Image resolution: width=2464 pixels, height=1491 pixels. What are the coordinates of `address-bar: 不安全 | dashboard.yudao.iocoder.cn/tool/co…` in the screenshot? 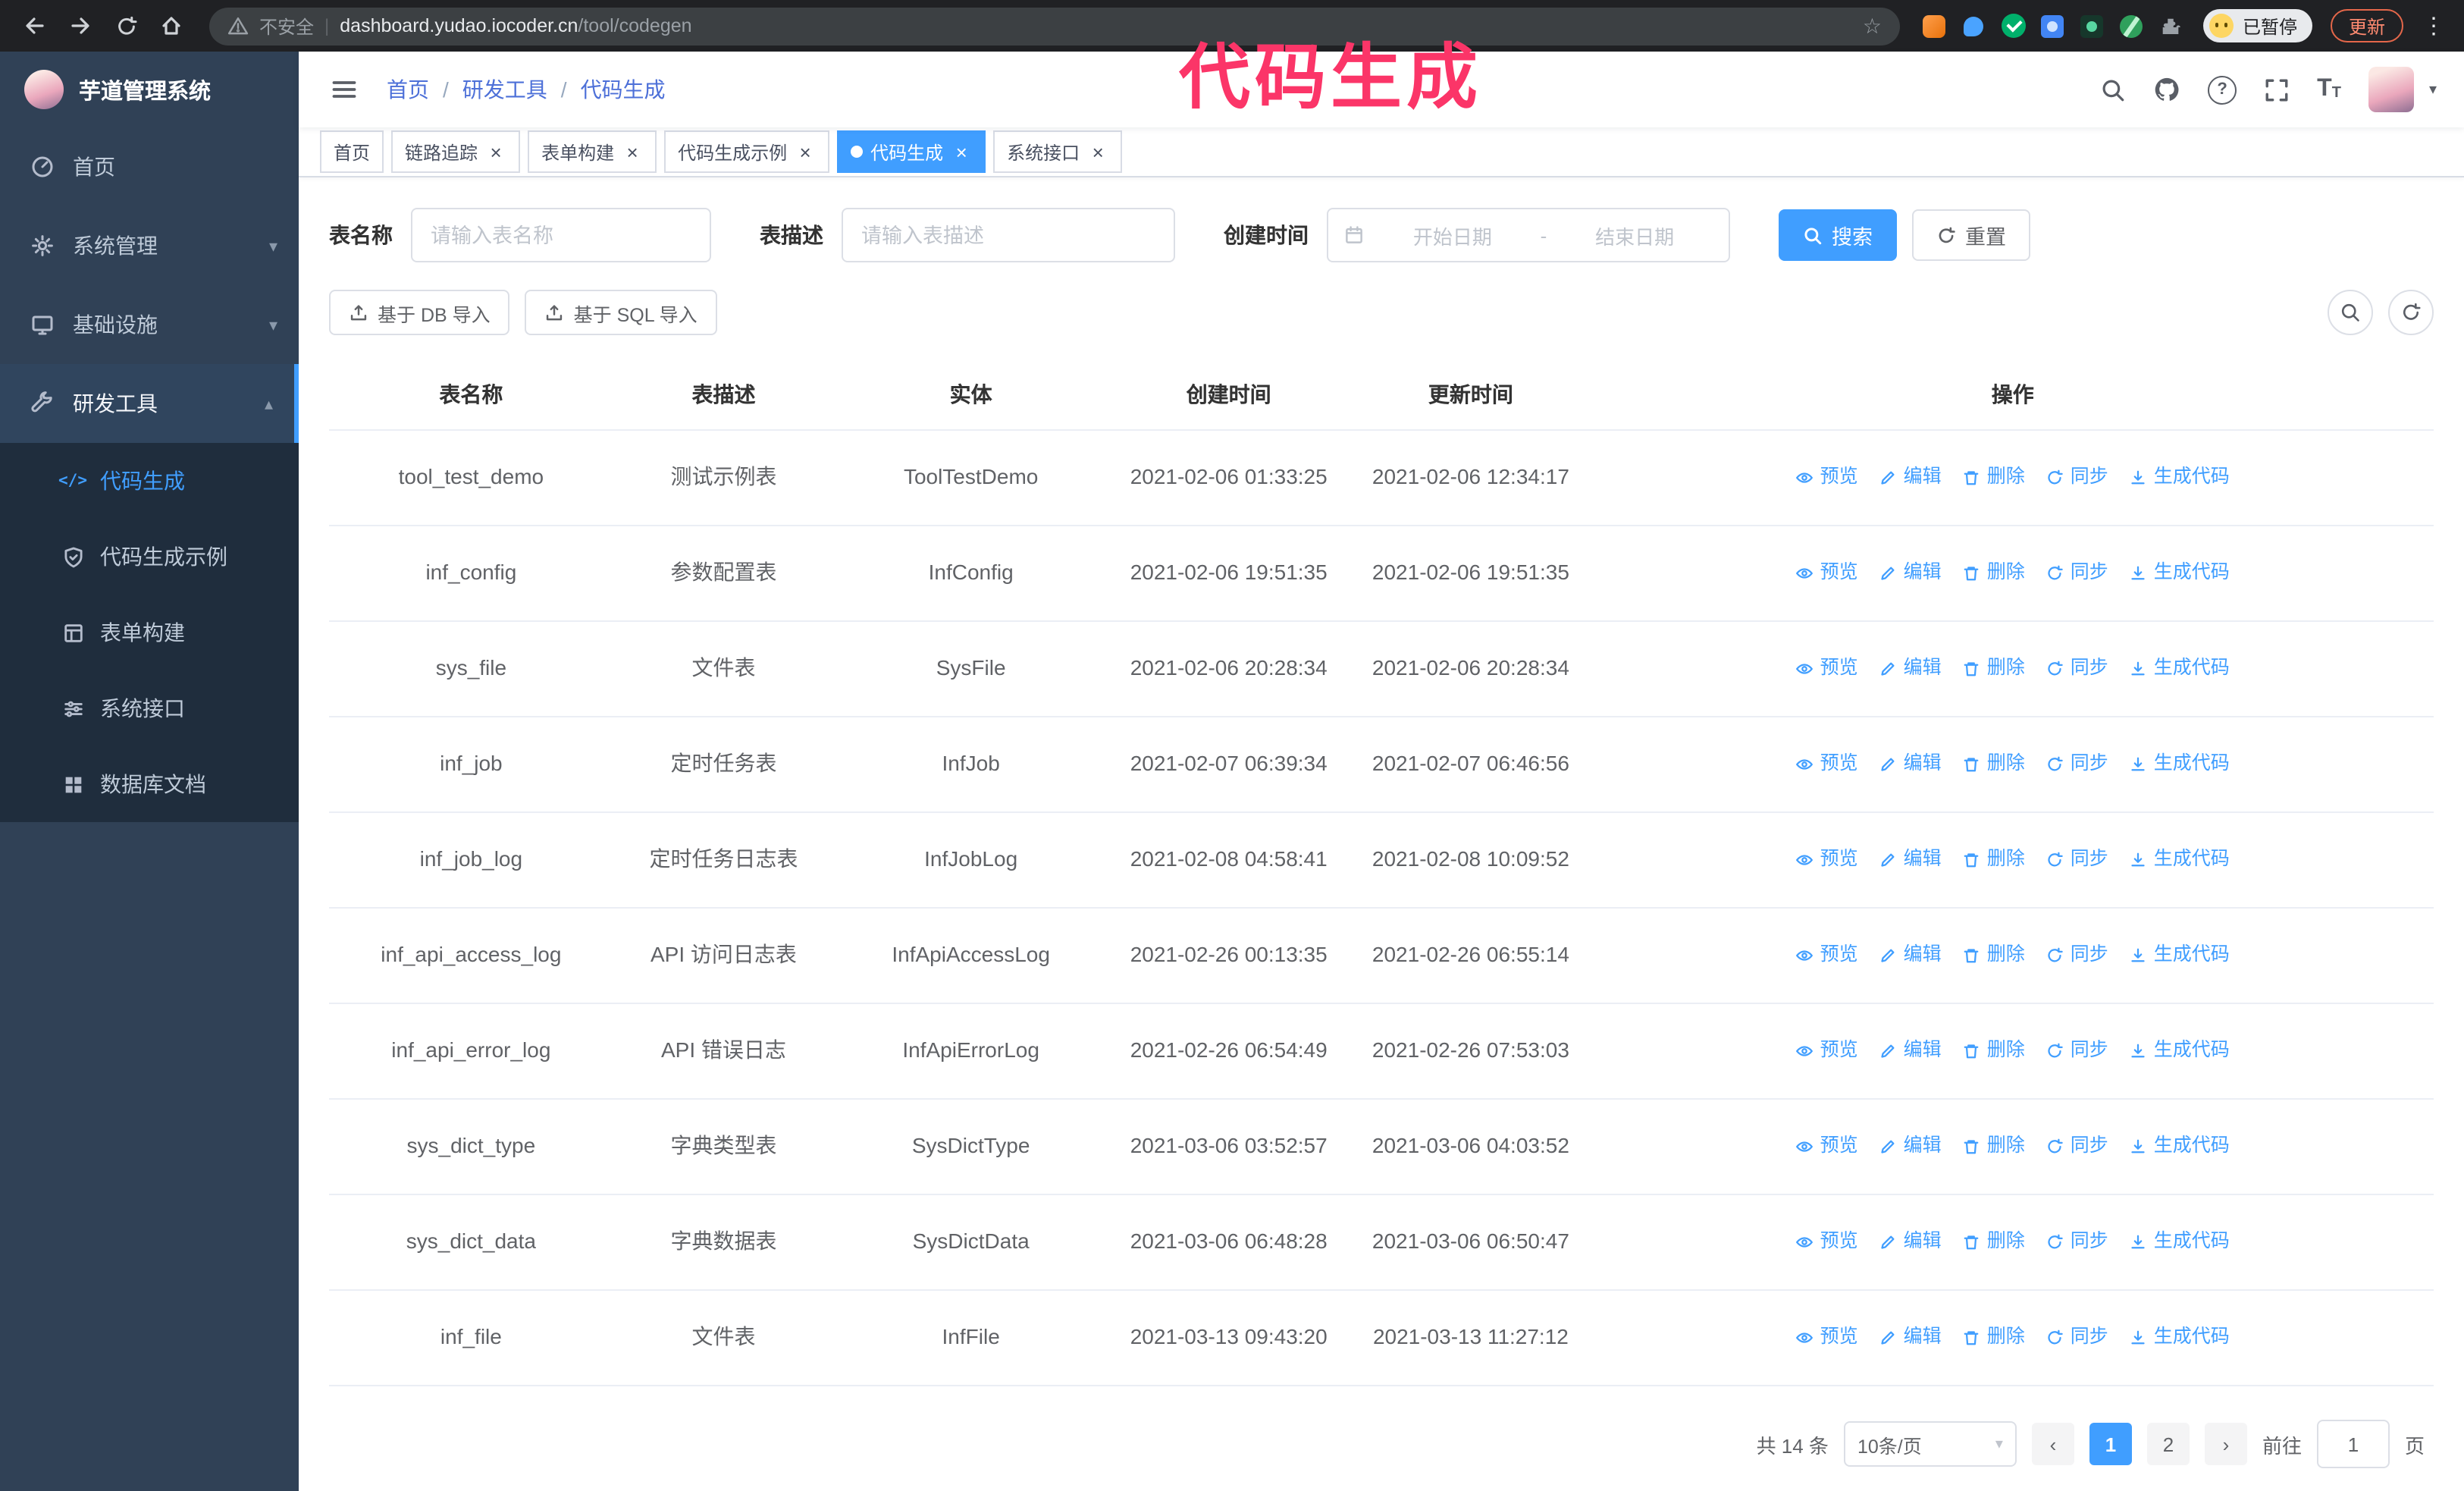 It's located at (1054, 26).